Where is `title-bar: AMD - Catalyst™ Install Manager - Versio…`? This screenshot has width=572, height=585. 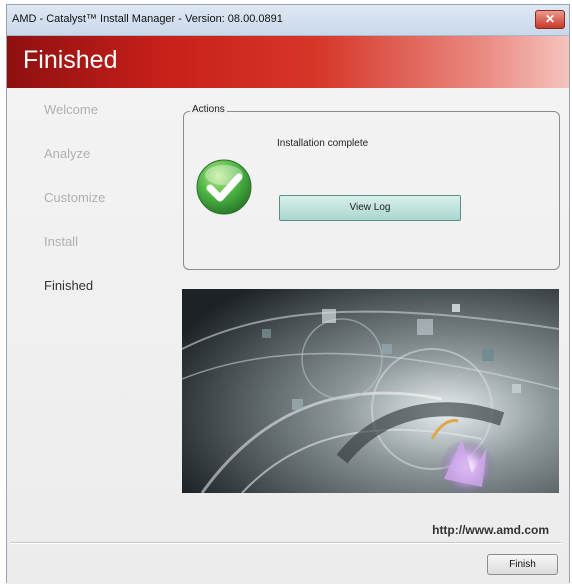 title-bar: AMD - Catalyst™ Install Manager - Versio… is located at coordinates (288, 20).